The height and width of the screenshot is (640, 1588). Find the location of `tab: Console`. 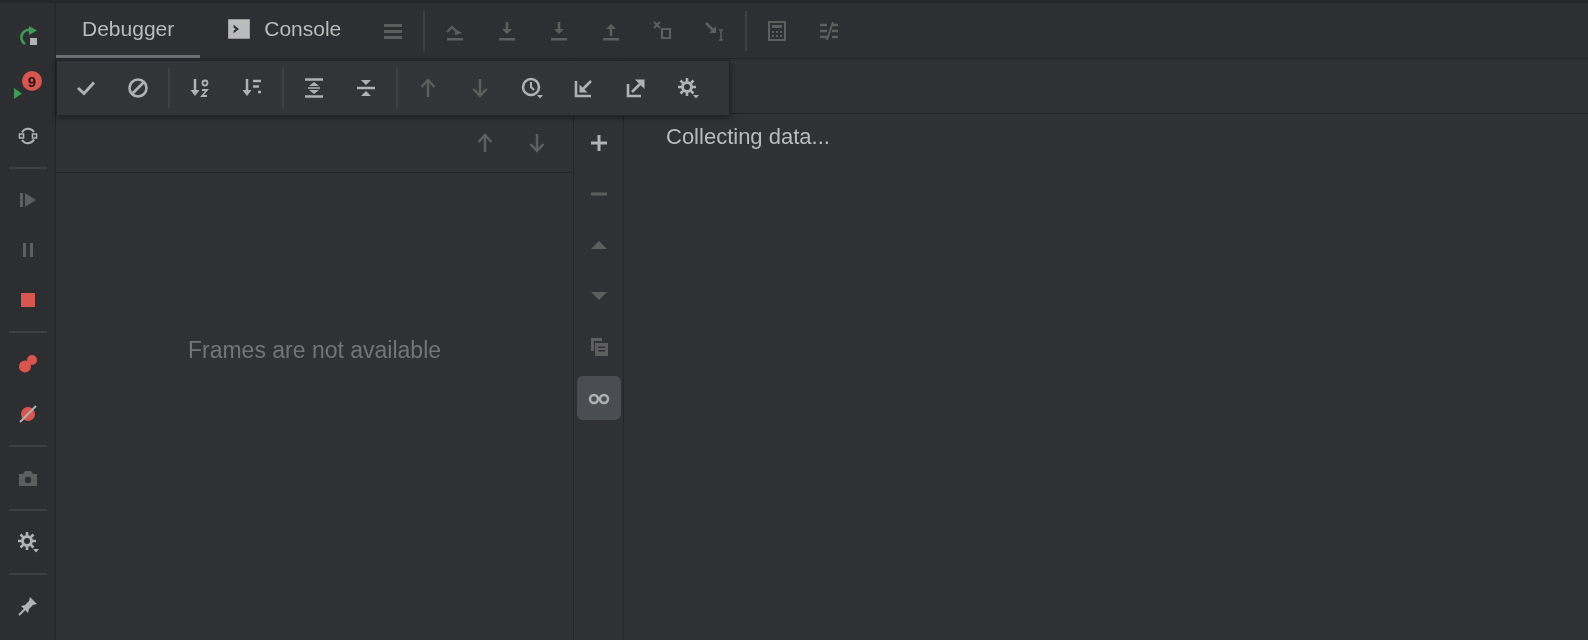

tab: Console is located at coordinates (284, 30).